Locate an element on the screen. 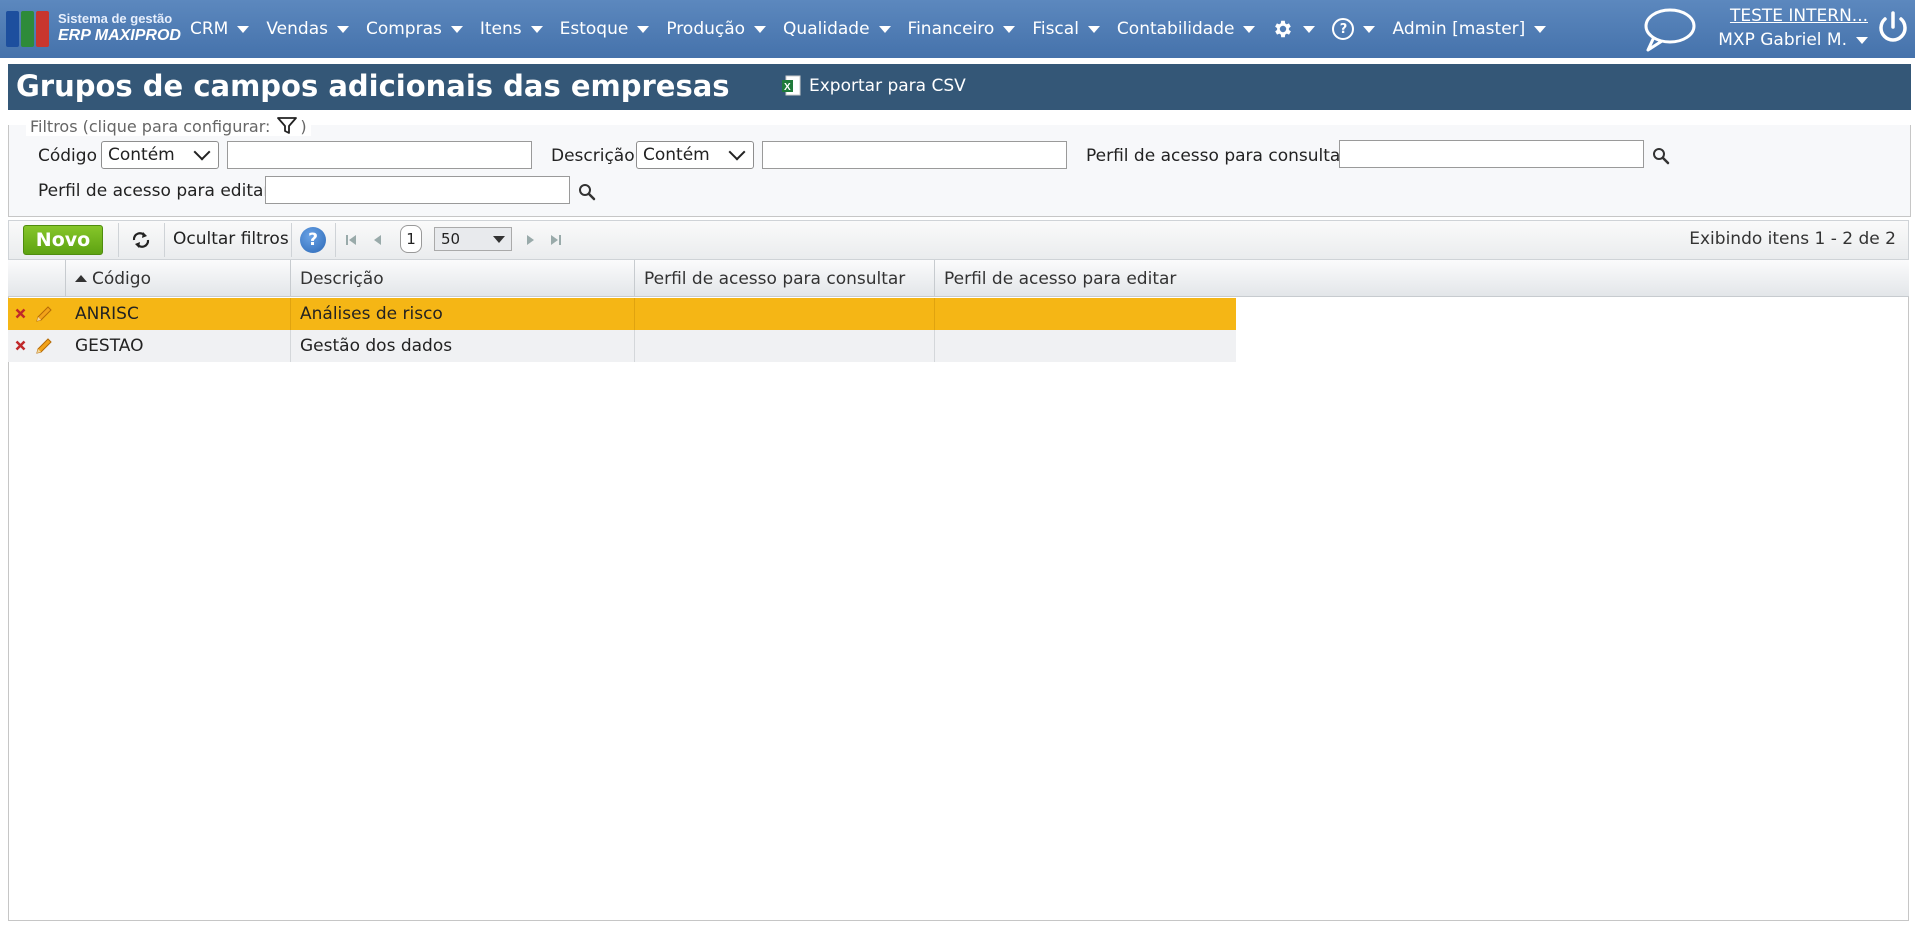  menu-vendas: Vendas is located at coordinates (307, 29).